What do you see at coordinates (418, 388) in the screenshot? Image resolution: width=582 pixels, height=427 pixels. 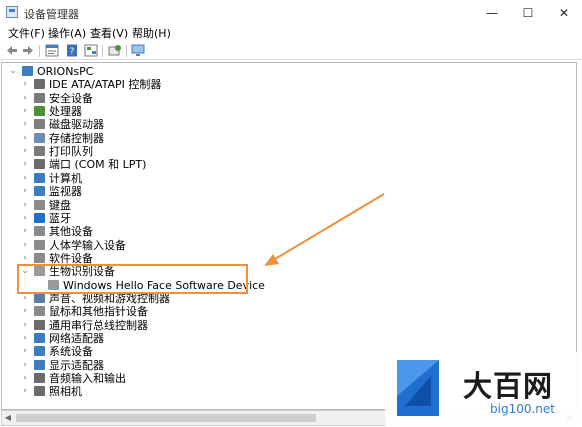 I see `watermark-logo-icon` at bounding box center [418, 388].